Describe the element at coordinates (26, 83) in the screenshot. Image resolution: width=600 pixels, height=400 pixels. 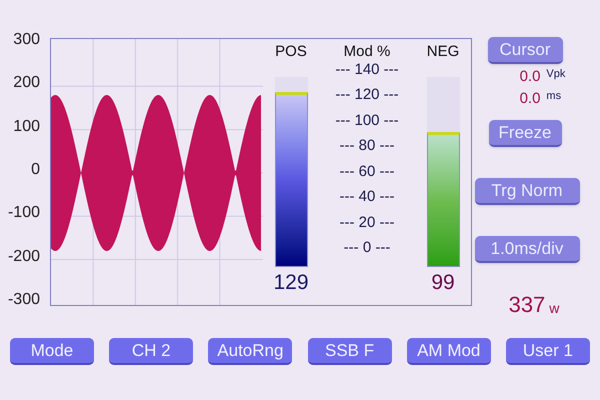
I see `axis-label: 200` at that location.